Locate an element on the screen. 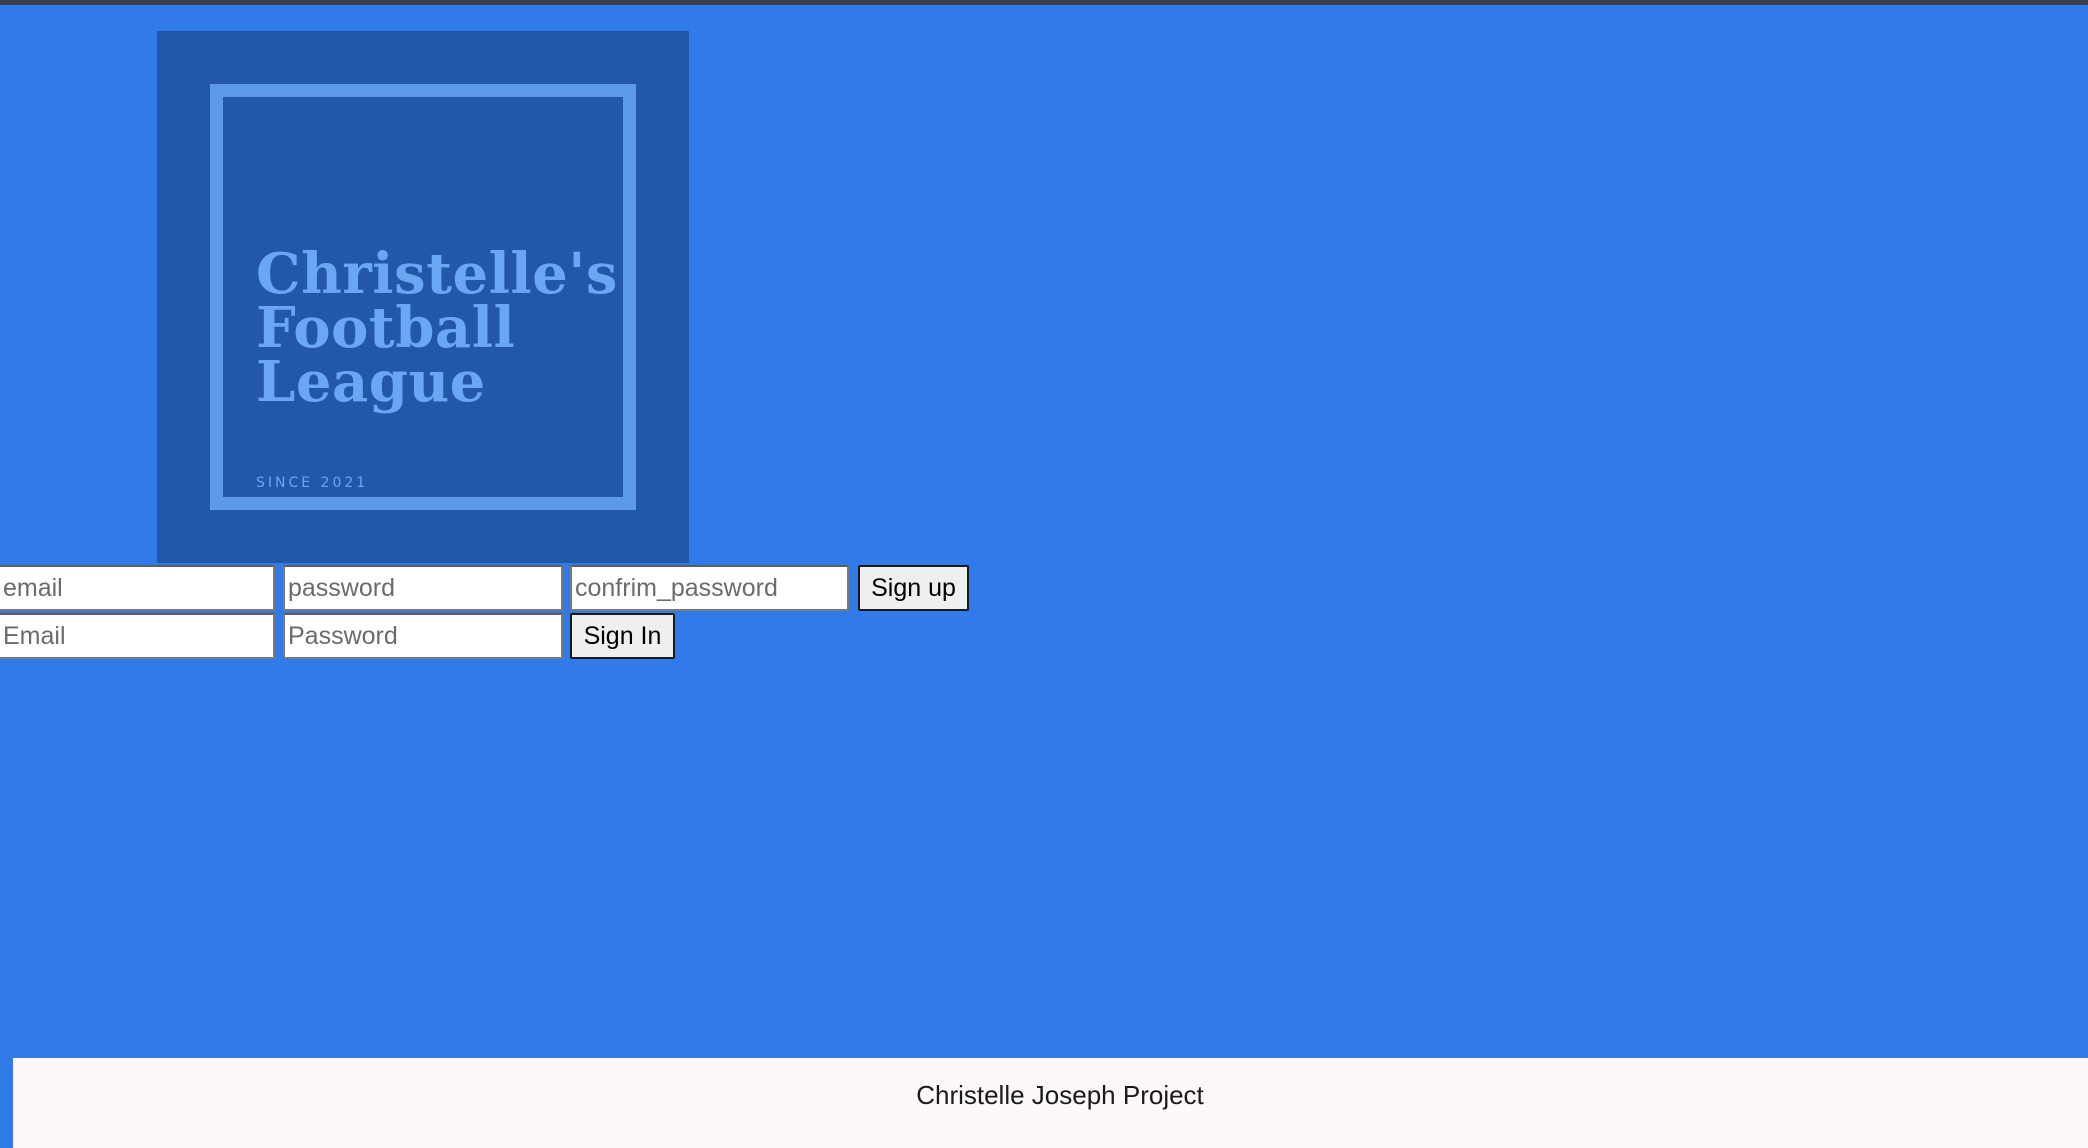 The image size is (2088, 1148). footer-text: Christelle Joseph Project is located at coordinates (1060, 1095).